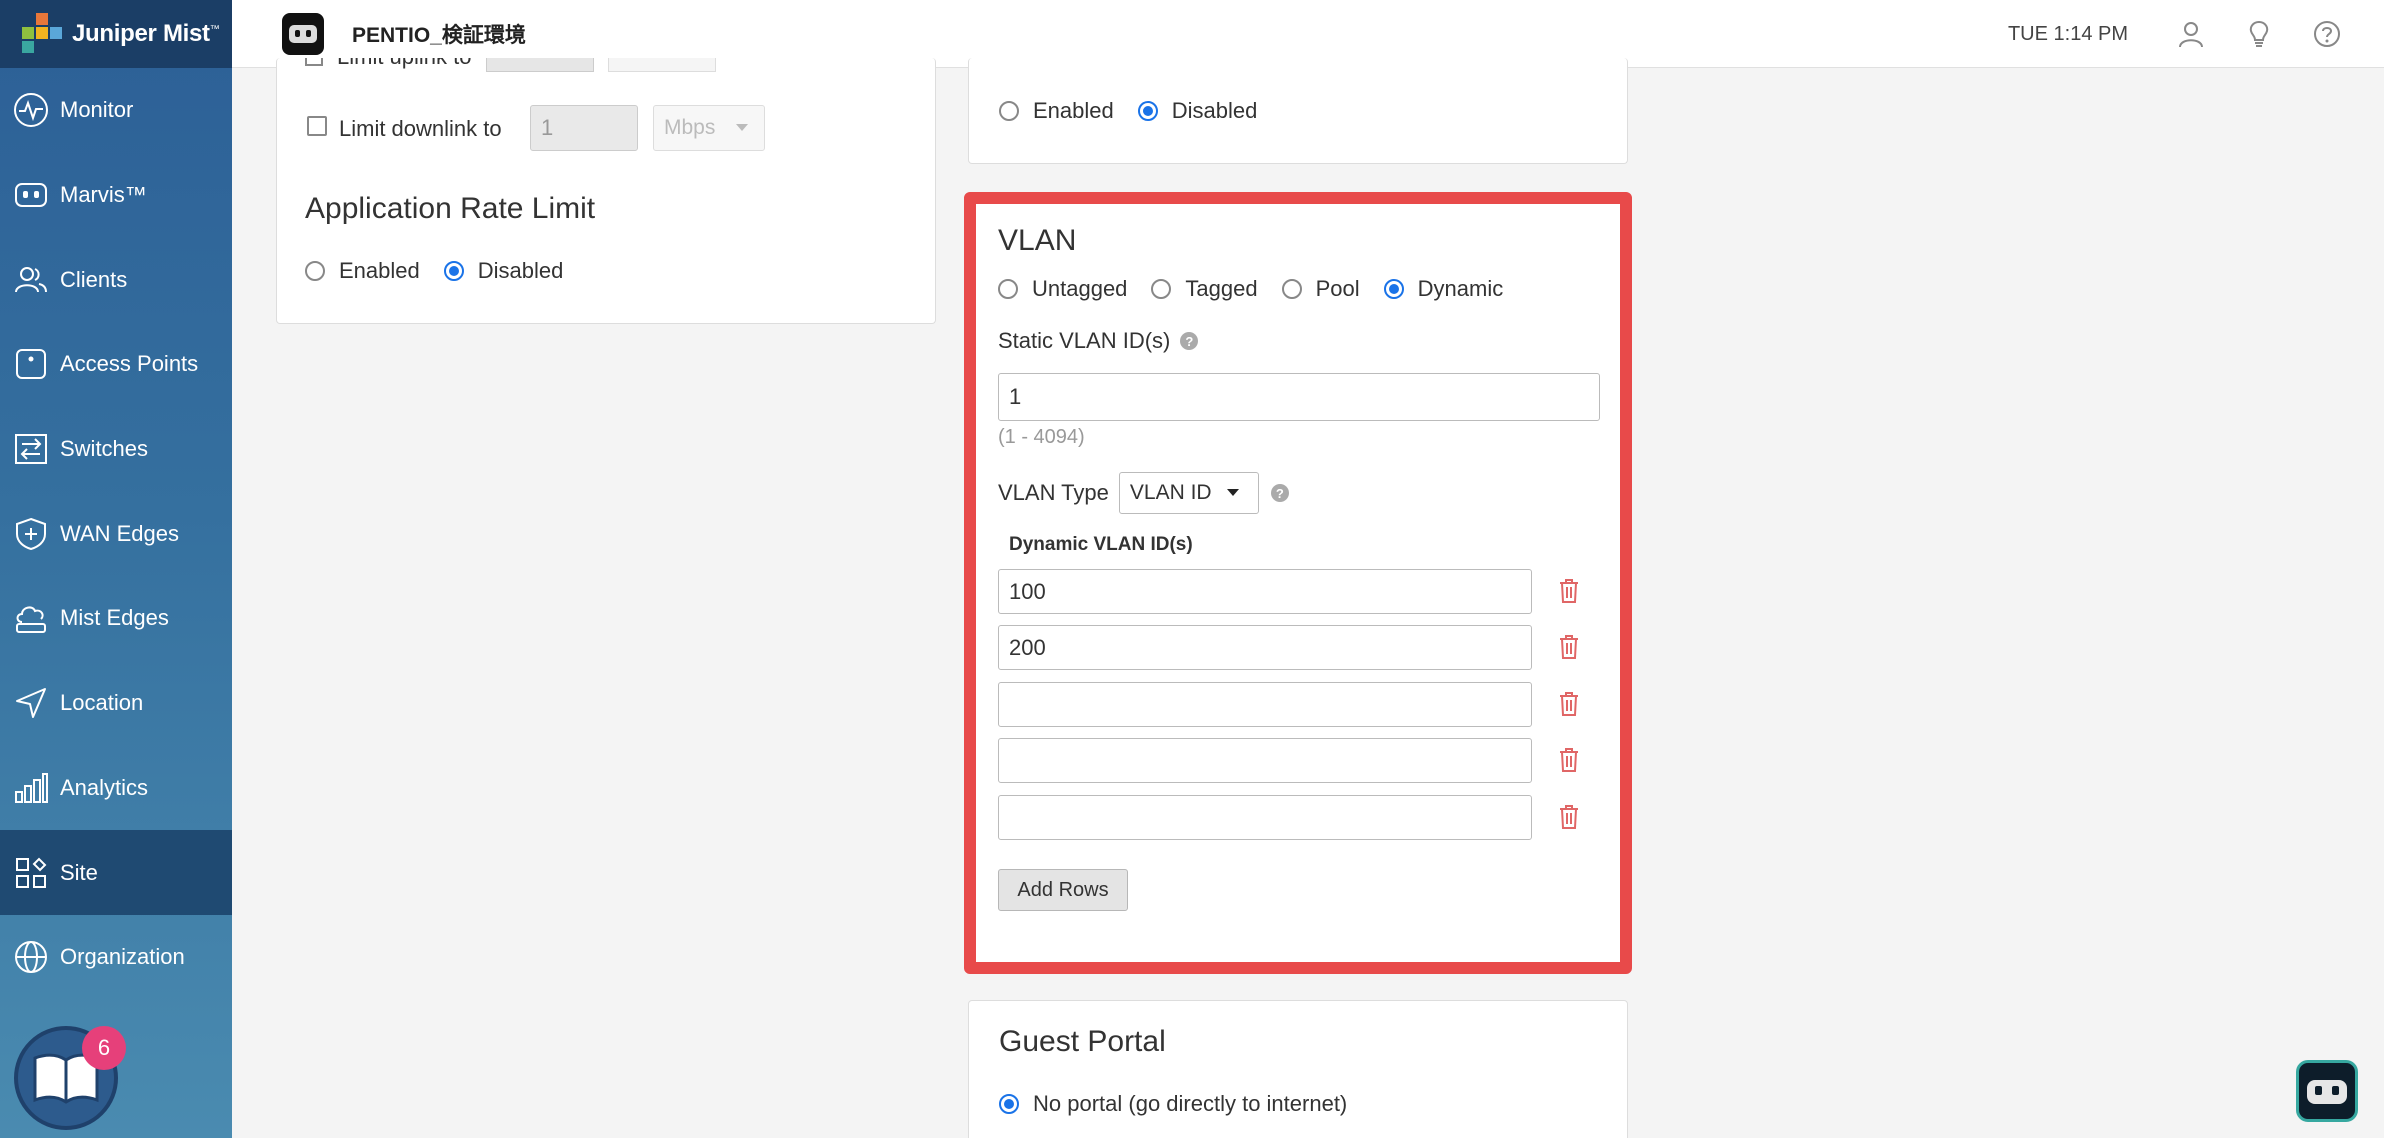  I want to click on vlan-tagged-label: Tagged, so click(1221, 288).